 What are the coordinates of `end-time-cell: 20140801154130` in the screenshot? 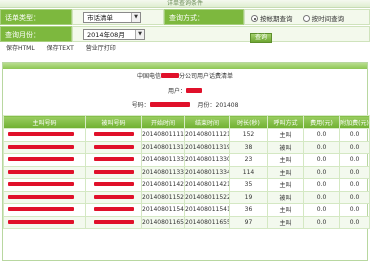 It's located at (207, 210).